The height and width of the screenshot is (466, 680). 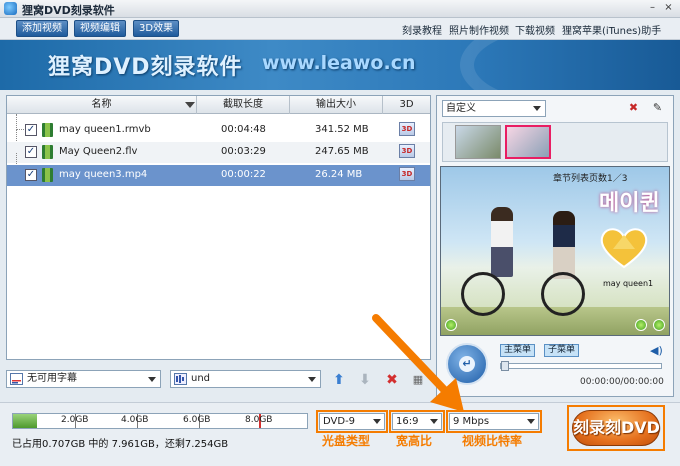 I want to click on menu-theme-select: 自定义, so click(x=494, y=108).